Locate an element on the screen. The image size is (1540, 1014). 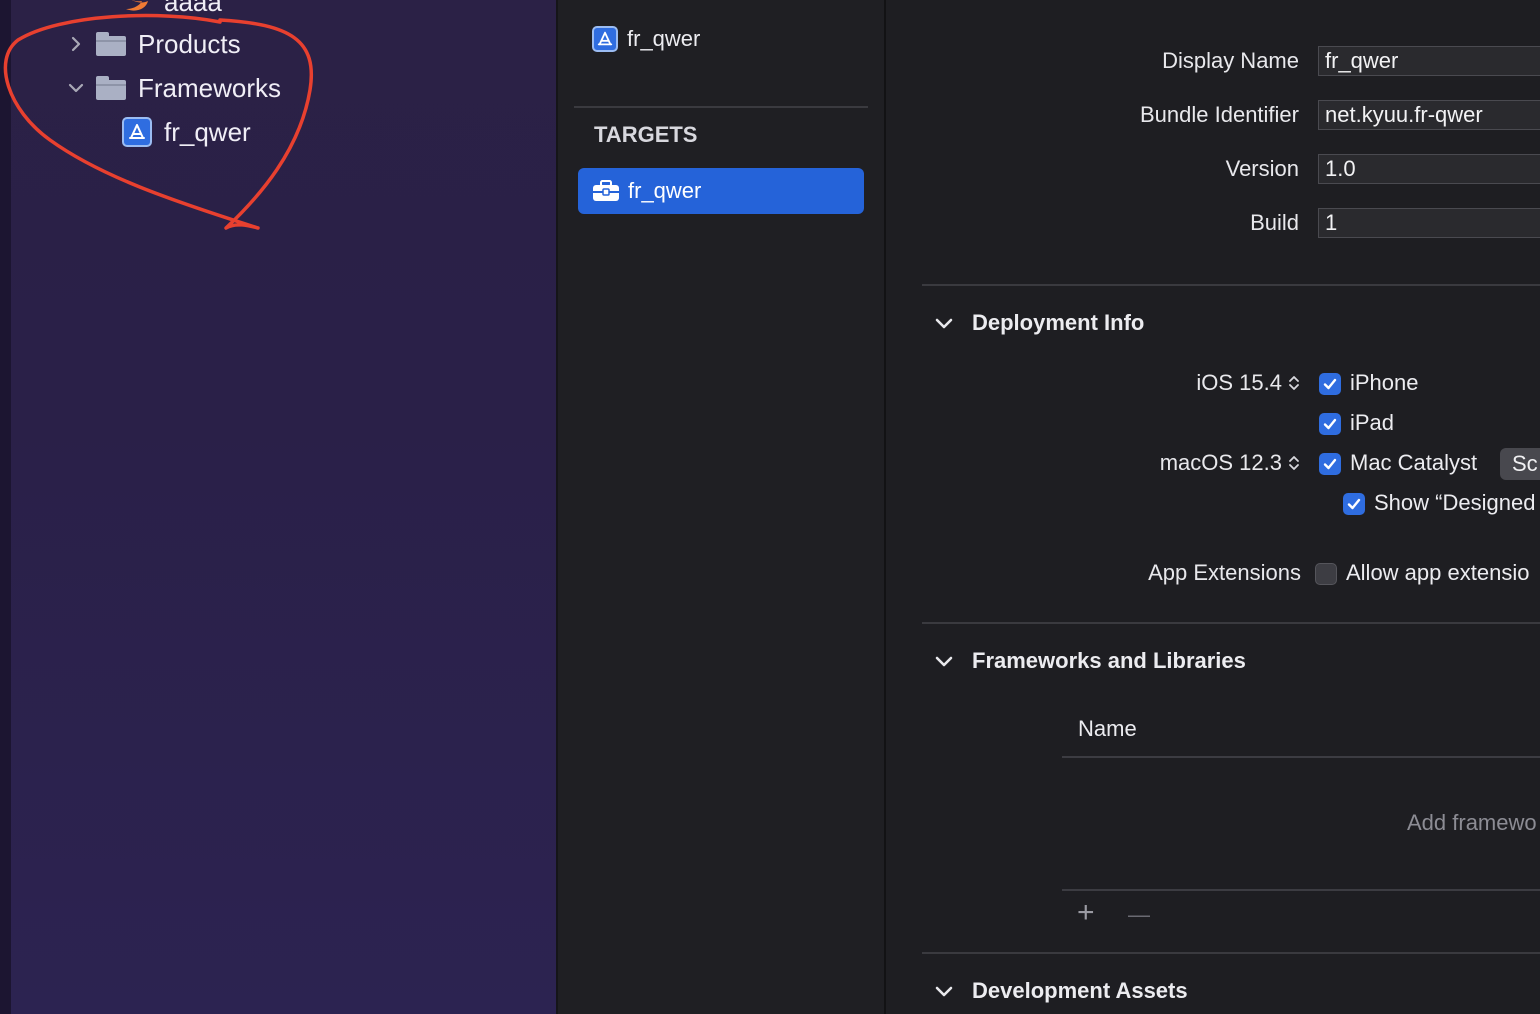
toolbox-icon is located at coordinates (606, 191).